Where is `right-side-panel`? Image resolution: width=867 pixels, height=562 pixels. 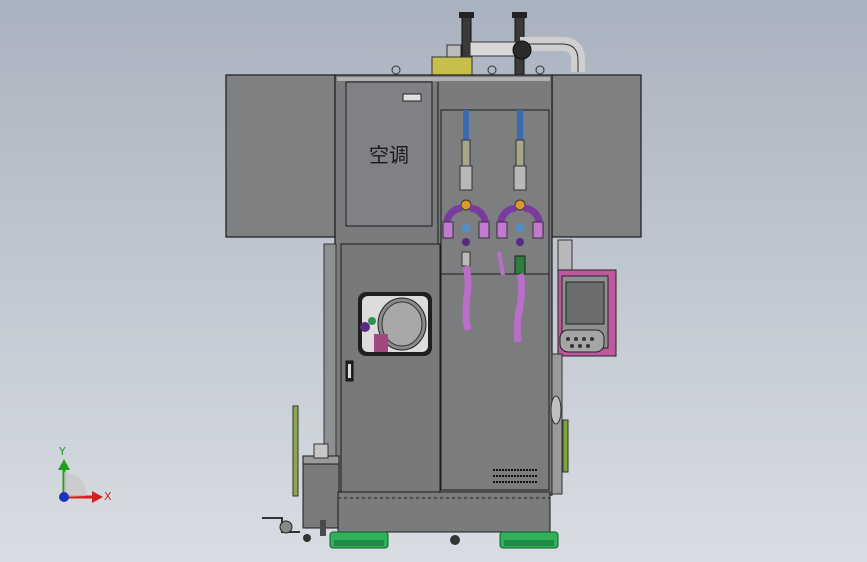
right-side-panel is located at coordinates (596, 156).